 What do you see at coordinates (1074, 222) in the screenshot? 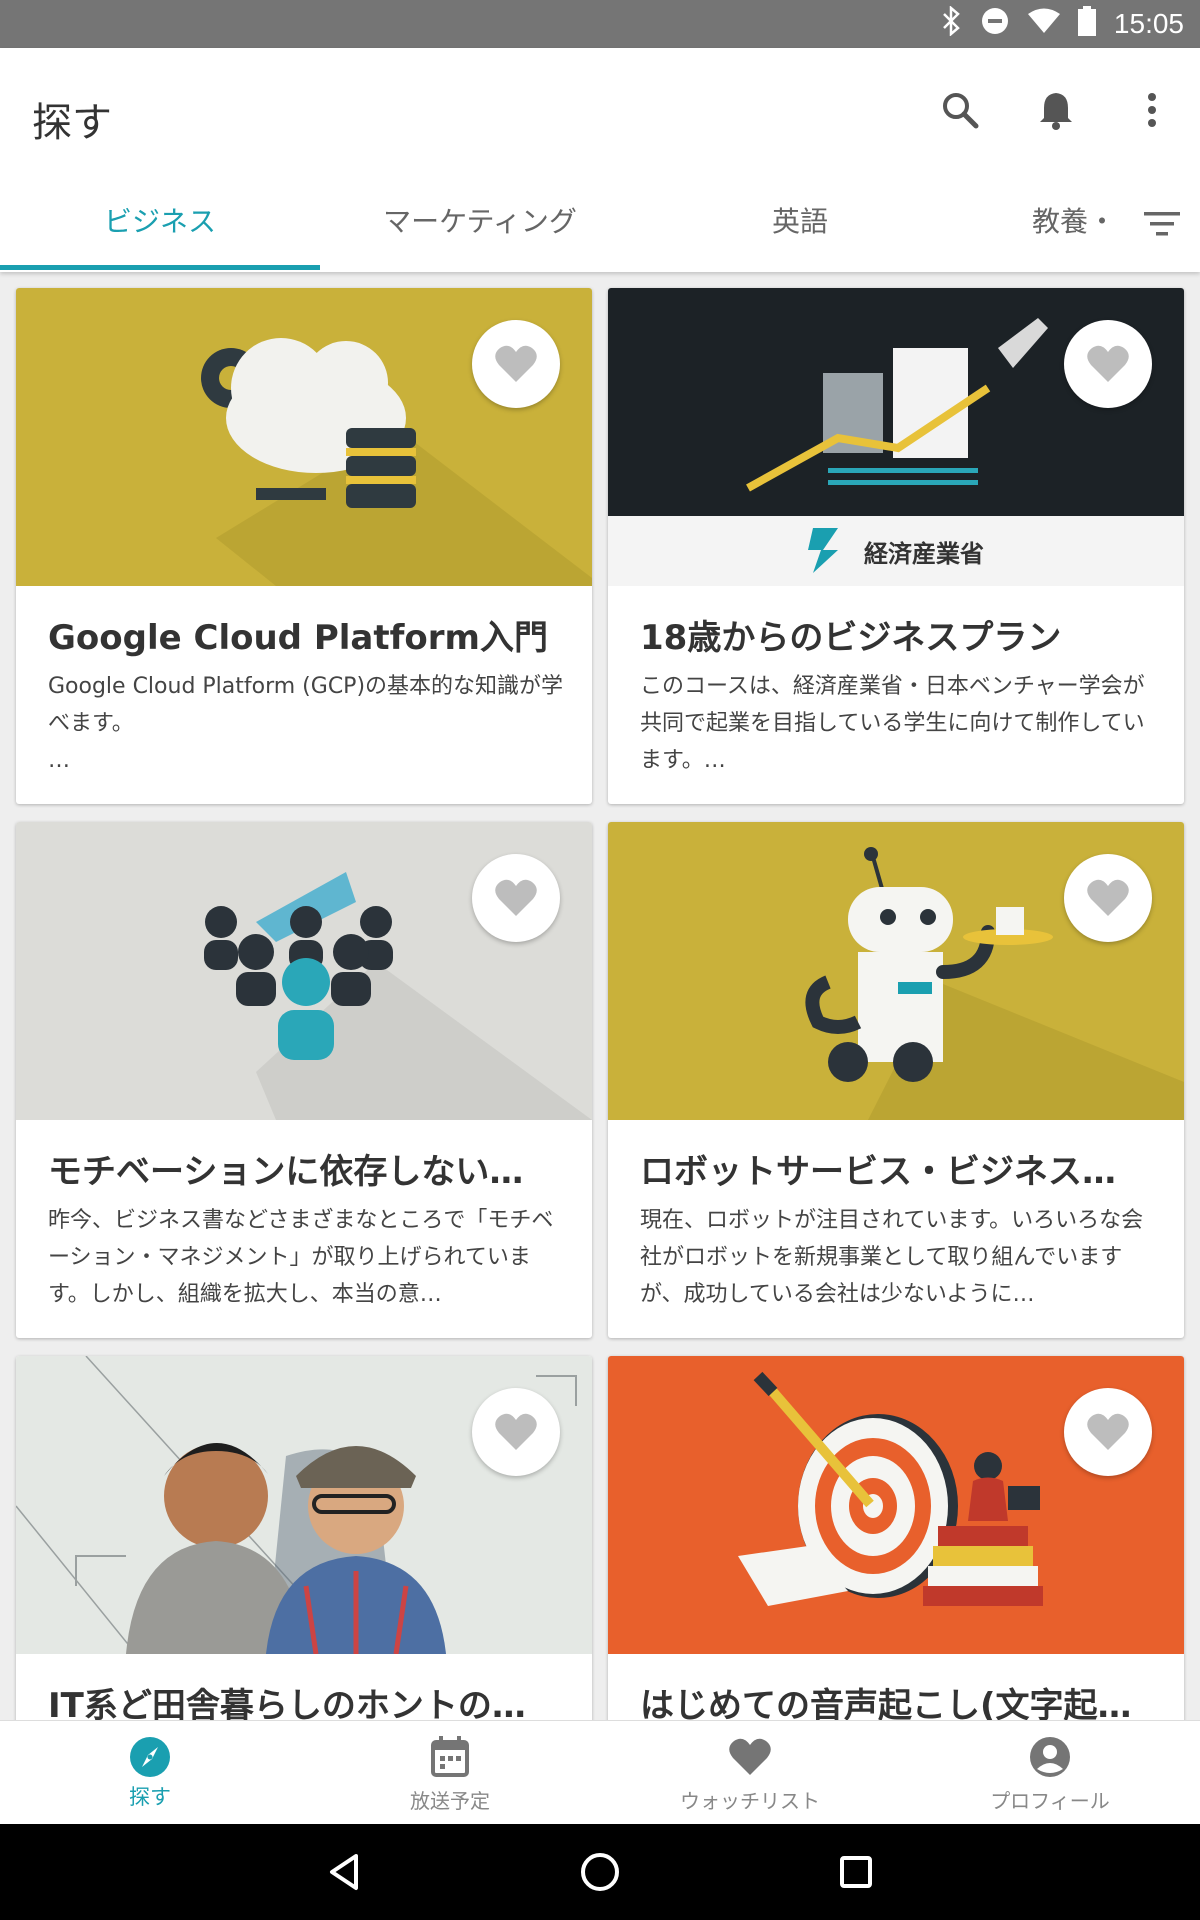
I see `tab-culture: 教養・` at bounding box center [1074, 222].